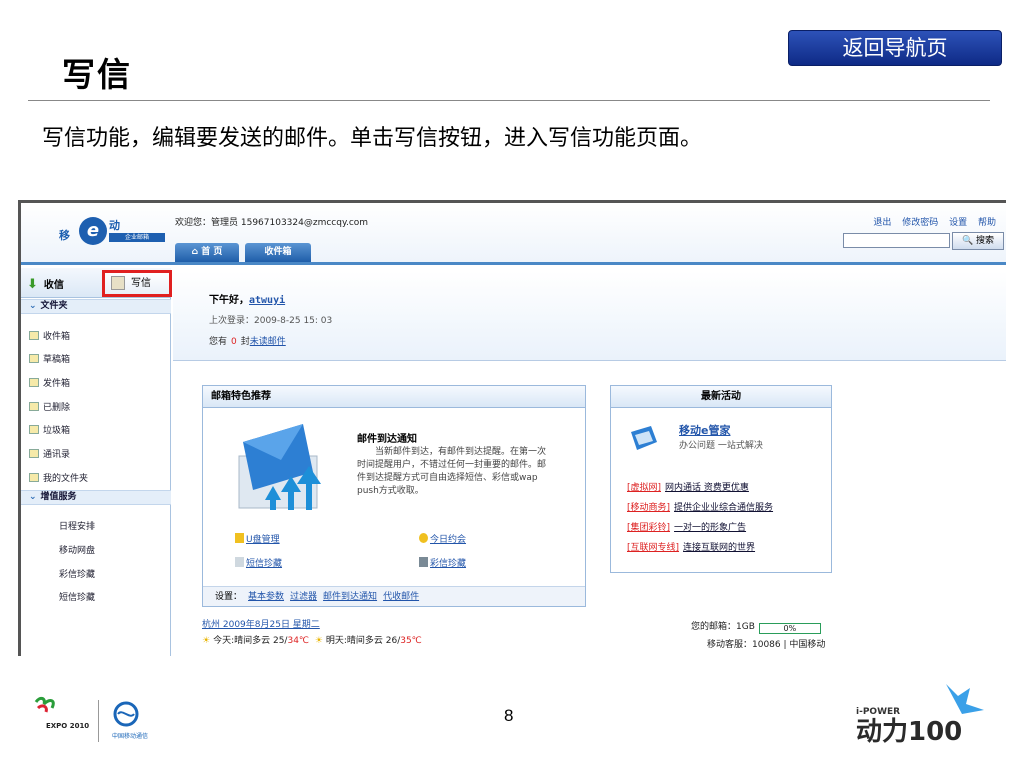 Image resolution: width=1024 pixels, height=768 pixels. I want to click on customer-service: 移动客服：10086 | 中国移动, so click(766, 645).